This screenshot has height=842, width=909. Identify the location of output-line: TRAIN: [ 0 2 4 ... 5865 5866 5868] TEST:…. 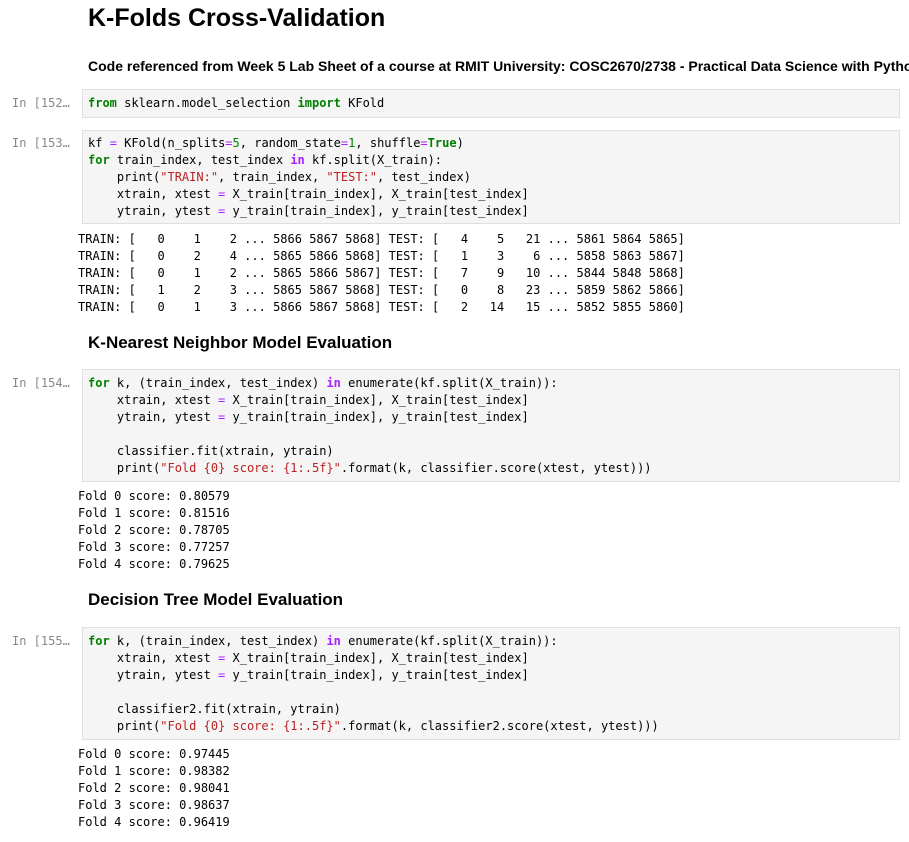
(381, 256).